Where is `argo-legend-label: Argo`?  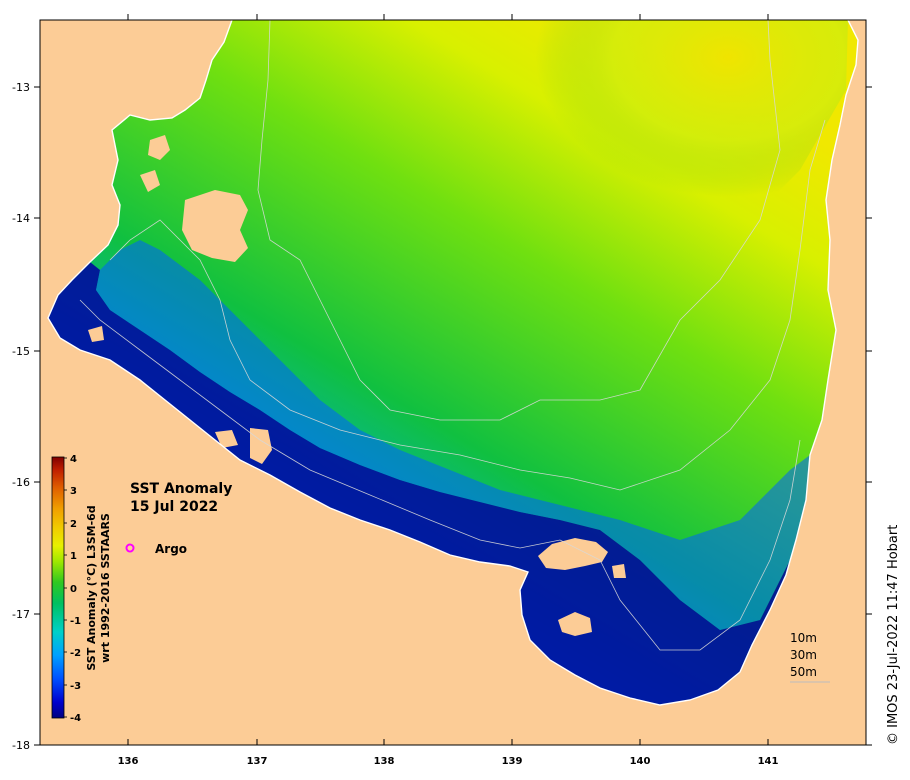
argo-legend-label: Argo is located at coordinates (171, 549).